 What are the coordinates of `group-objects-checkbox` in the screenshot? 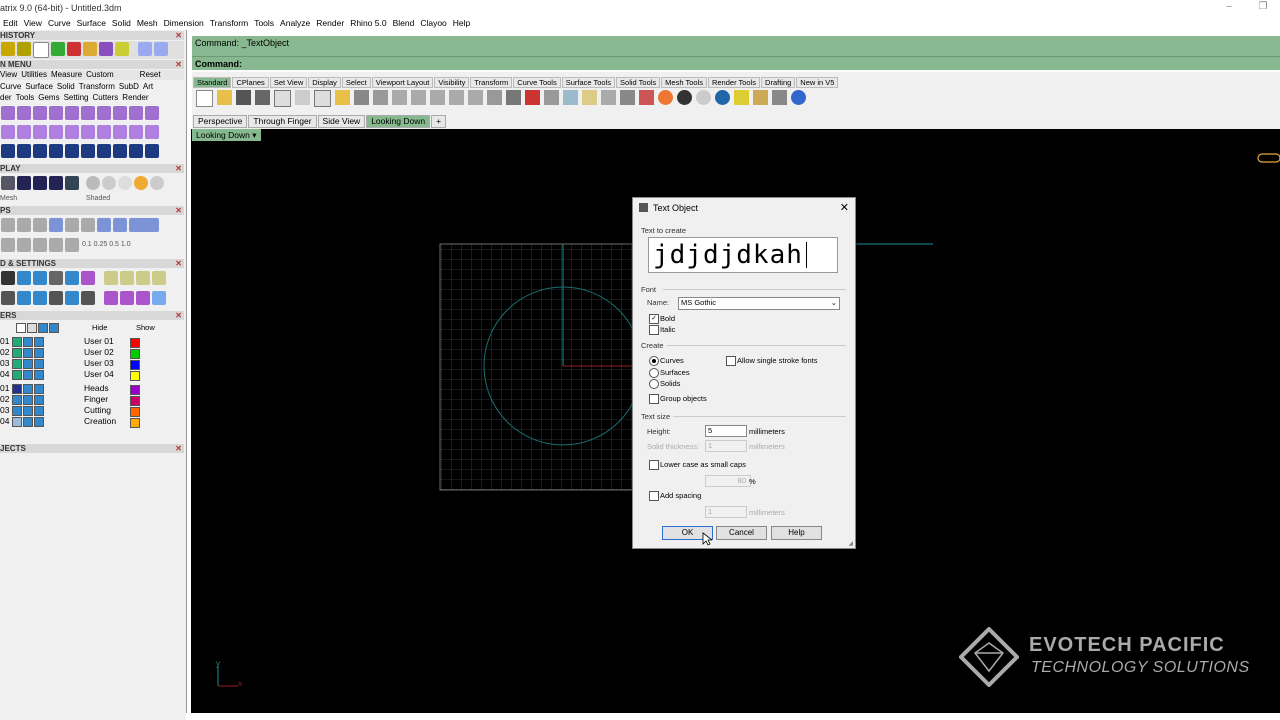 It's located at (654, 399).